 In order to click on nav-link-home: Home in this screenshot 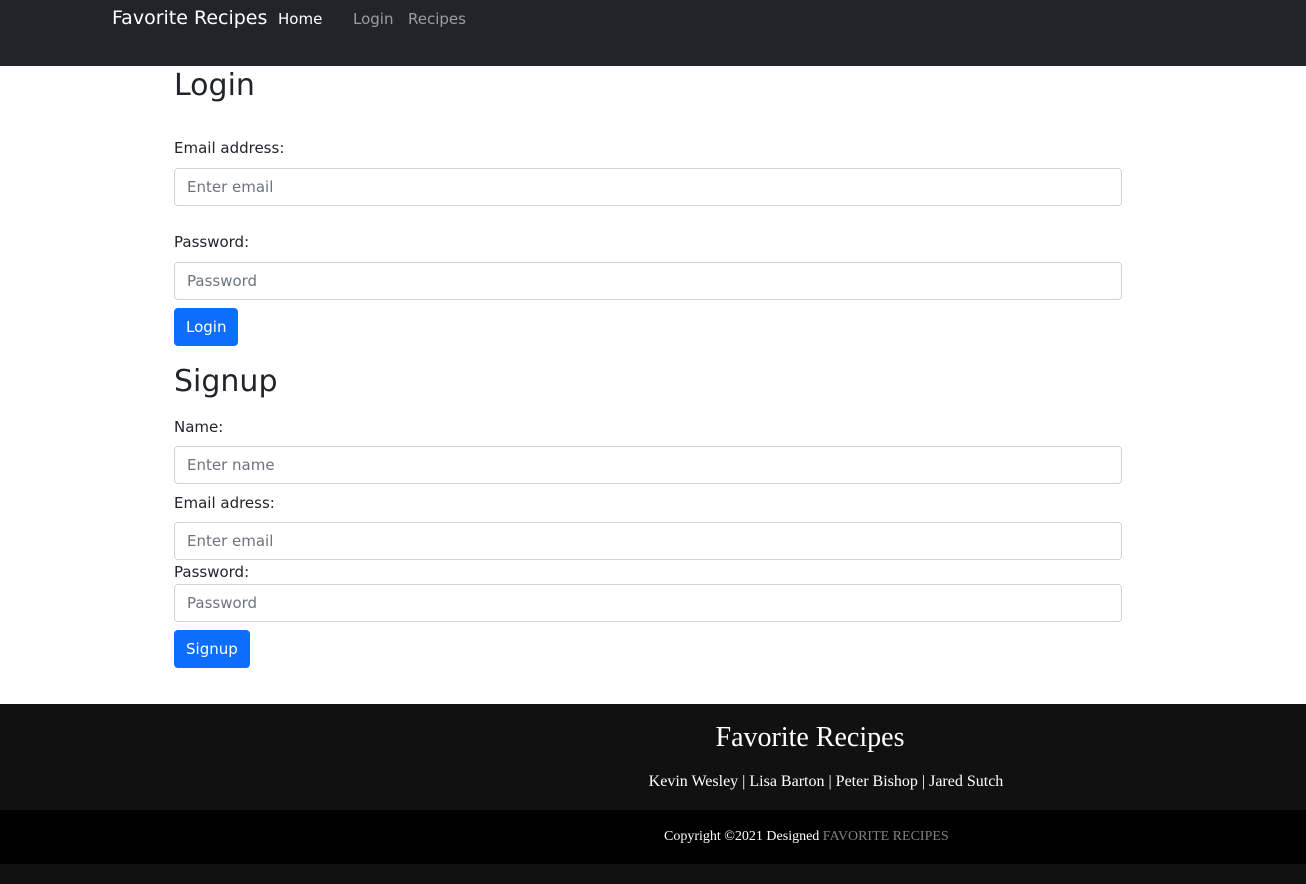, I will do `click(300, 19)`.